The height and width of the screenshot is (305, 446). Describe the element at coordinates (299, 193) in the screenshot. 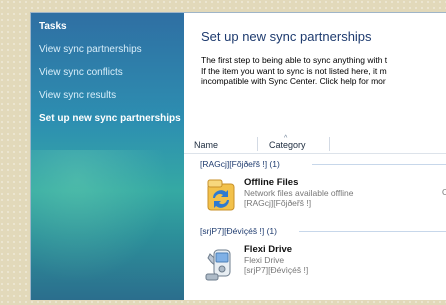

I see `item-description: Network files available offline` at that location.